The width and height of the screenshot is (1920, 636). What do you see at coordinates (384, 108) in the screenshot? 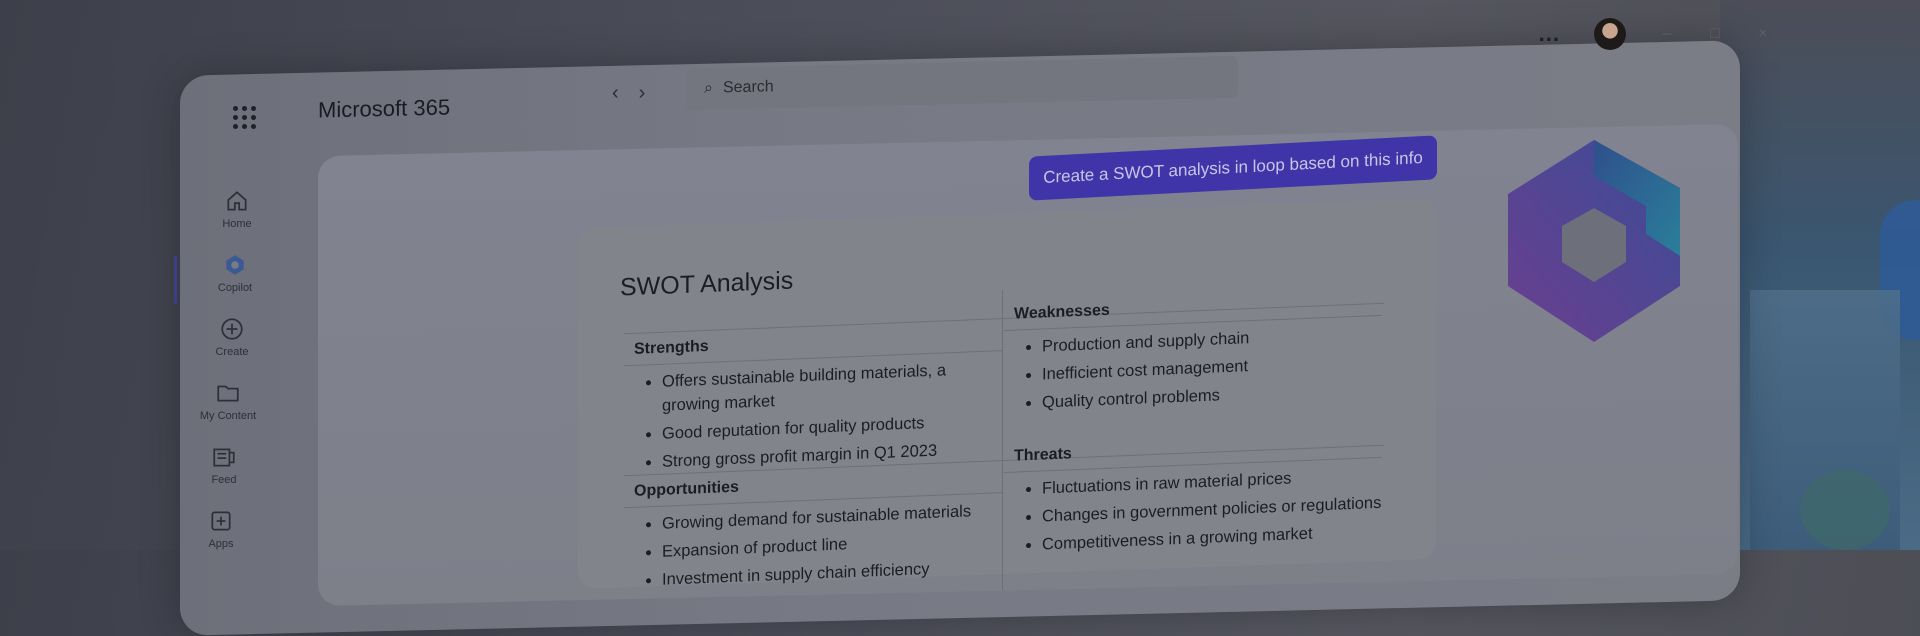
I see `app-title: Microsoft 365` at bounding box center [384, 108].